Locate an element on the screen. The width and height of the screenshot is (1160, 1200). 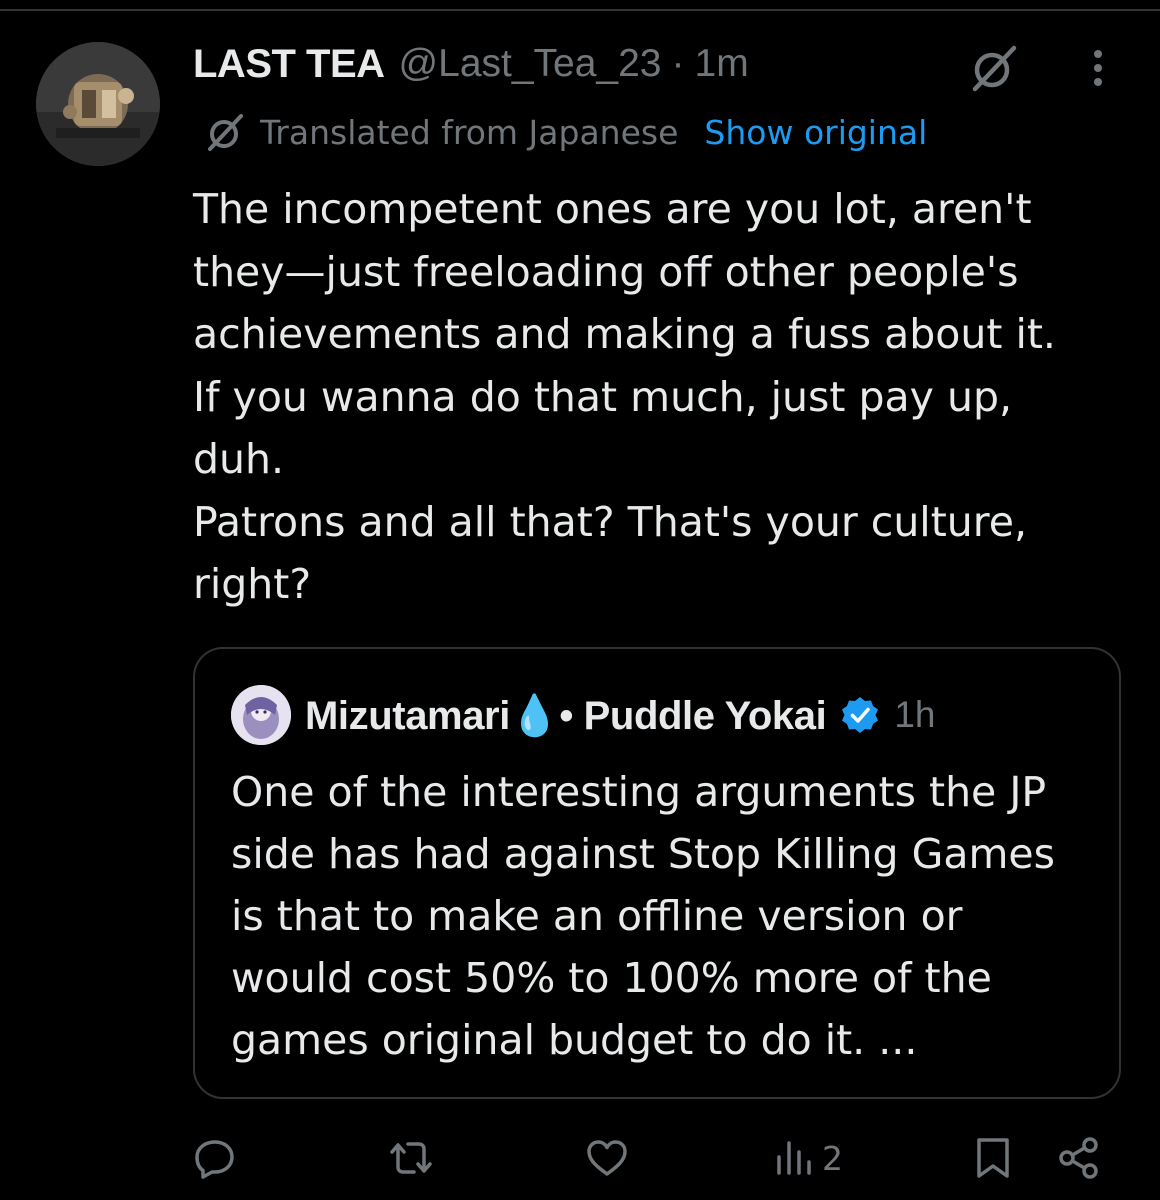
post-time: 1m is located at coordinates (722, 64).